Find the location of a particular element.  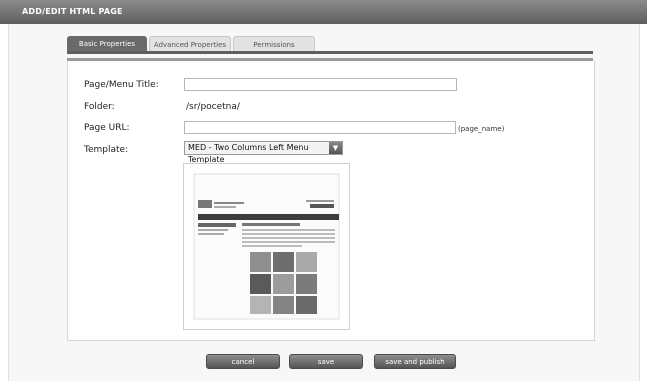

folder-value: /sr/pocetna/ is located at coordinates (213, 107).